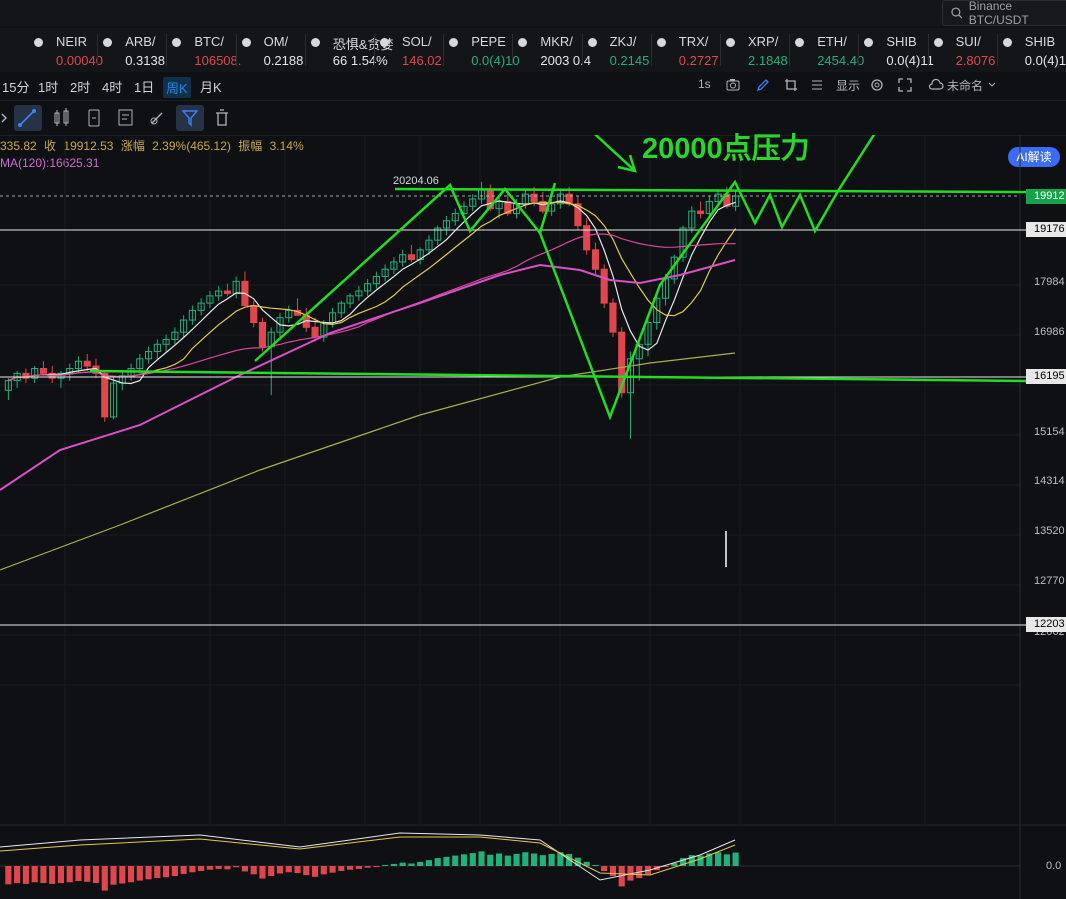 The width and height of the screenshot is (1066, 899). Describe the element at coordinates (967, 51) in the screenshot. I see `ticker-item: SUI/2.8076` at that location.